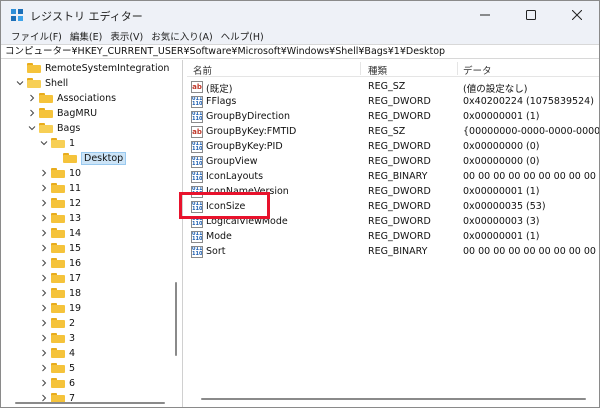 Image resolution: width=600 pixels, height=408 pixels. Describe the element at coordinates (53, 128) in the screenshot. I see `tree-node: Bags` at that location.